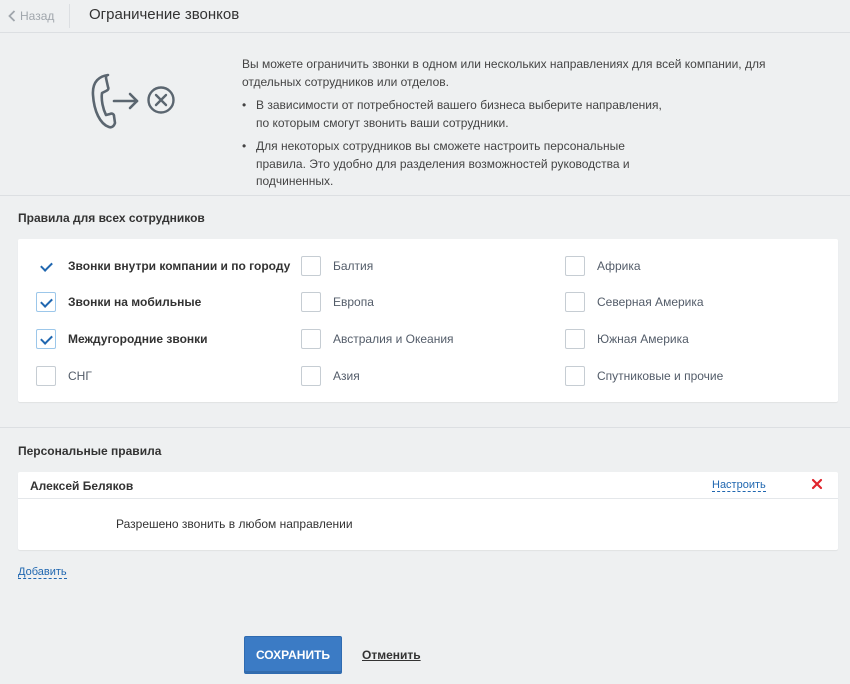 The height and width of the screenshot is (684, 850). What do you see at coordinates (37, 16) in the screenshot?
I see `back-label: Назад` at bounding box center [37, 16].